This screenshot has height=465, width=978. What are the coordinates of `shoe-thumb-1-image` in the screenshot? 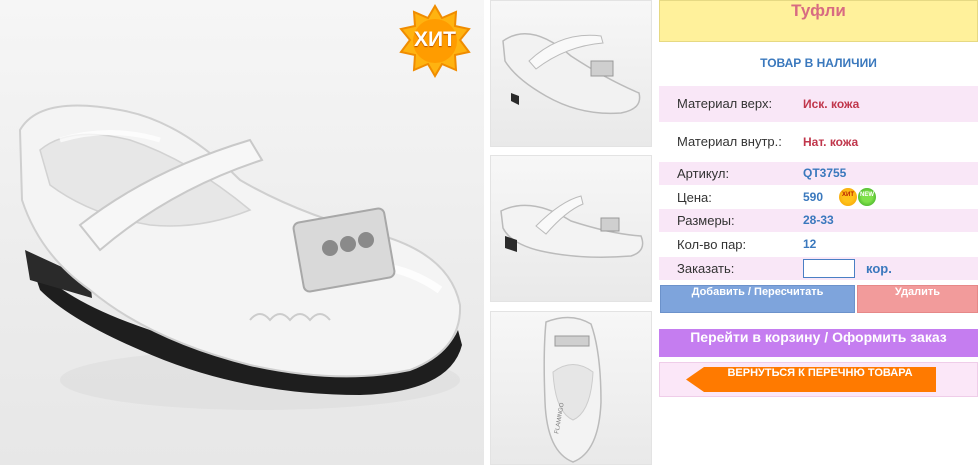 It's located at (571, 74).